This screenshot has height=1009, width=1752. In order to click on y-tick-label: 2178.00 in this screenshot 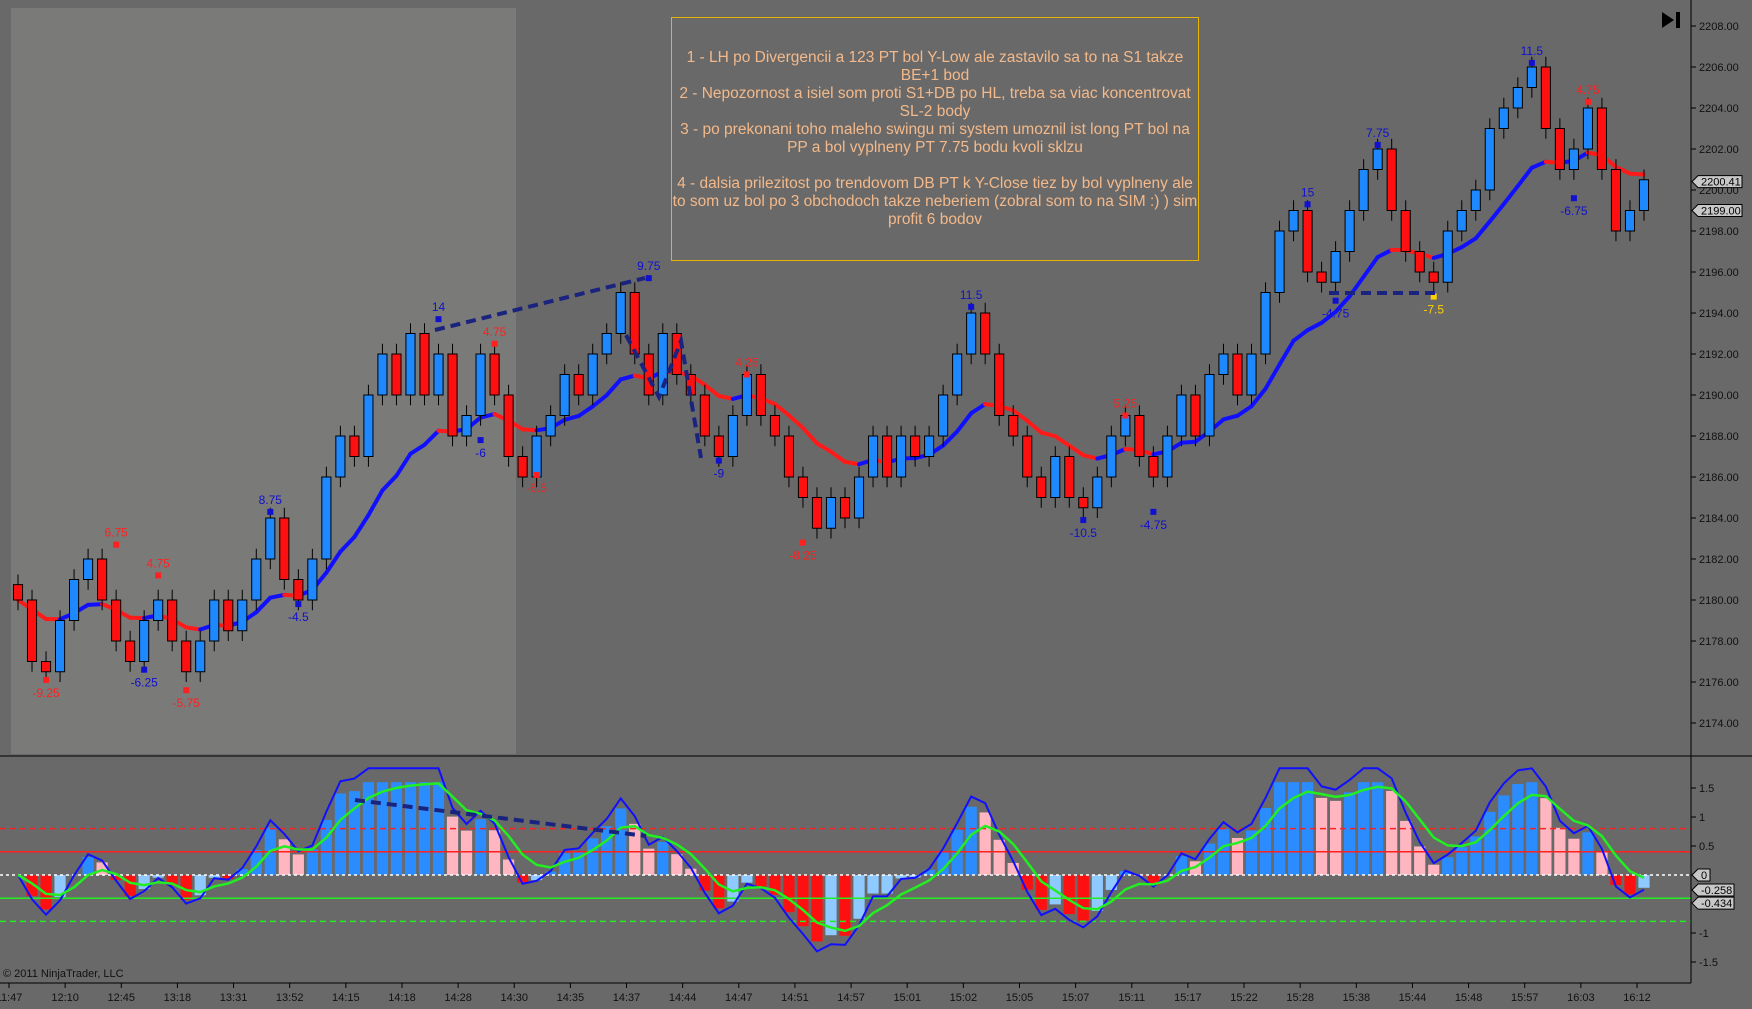, I will do `click(1719, 642)`.